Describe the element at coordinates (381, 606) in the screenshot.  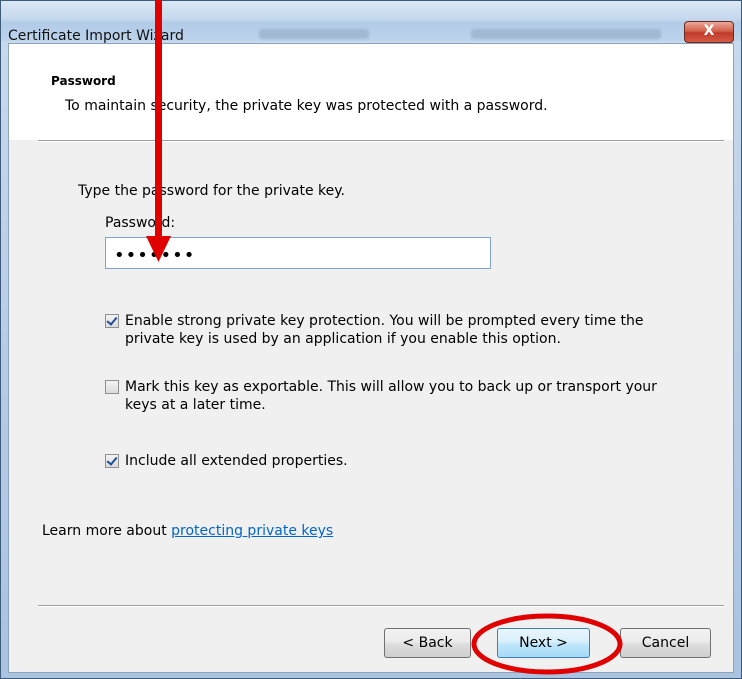
I see `footer-divider` at that location.